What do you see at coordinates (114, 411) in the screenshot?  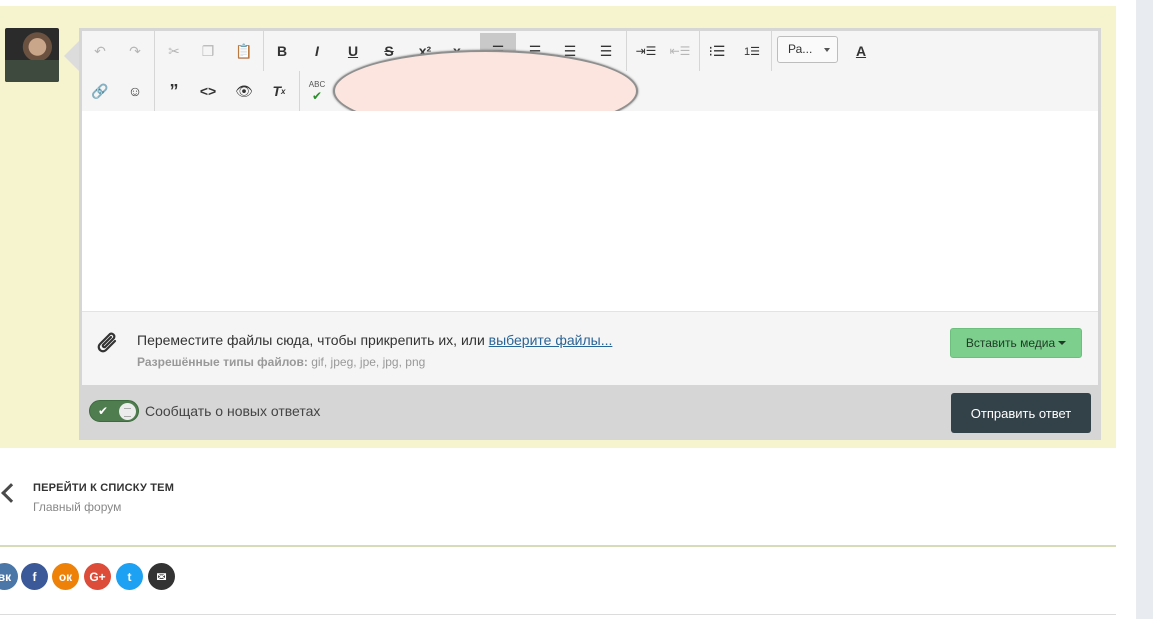 I see `notify-toggle: ✔` at bounding box center [114, 411].